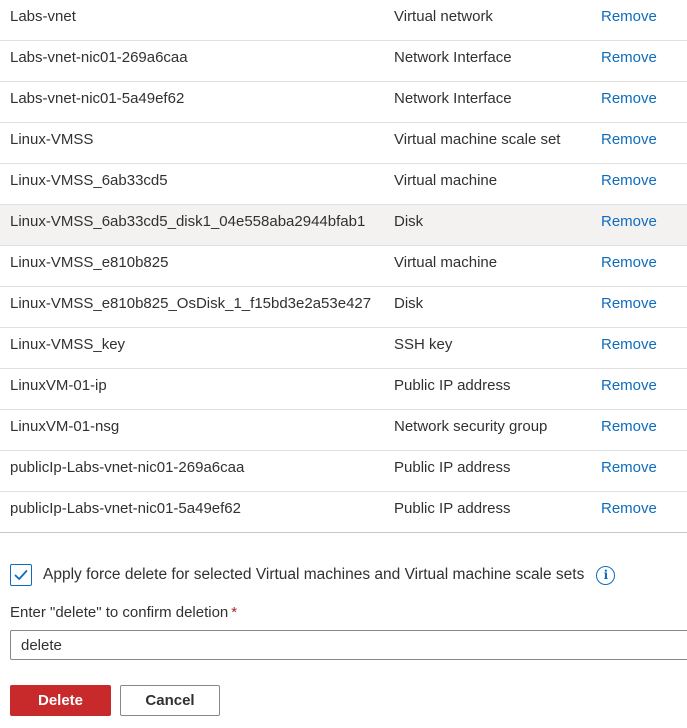 Image resolution: width=687 pixels, height=728 pixels. What do you see at coordinates (119, 612) in the screenshot?
I see `confirm-deletion-text: Enter "delete" to confirm deletion` at bounding box center [119, 612].